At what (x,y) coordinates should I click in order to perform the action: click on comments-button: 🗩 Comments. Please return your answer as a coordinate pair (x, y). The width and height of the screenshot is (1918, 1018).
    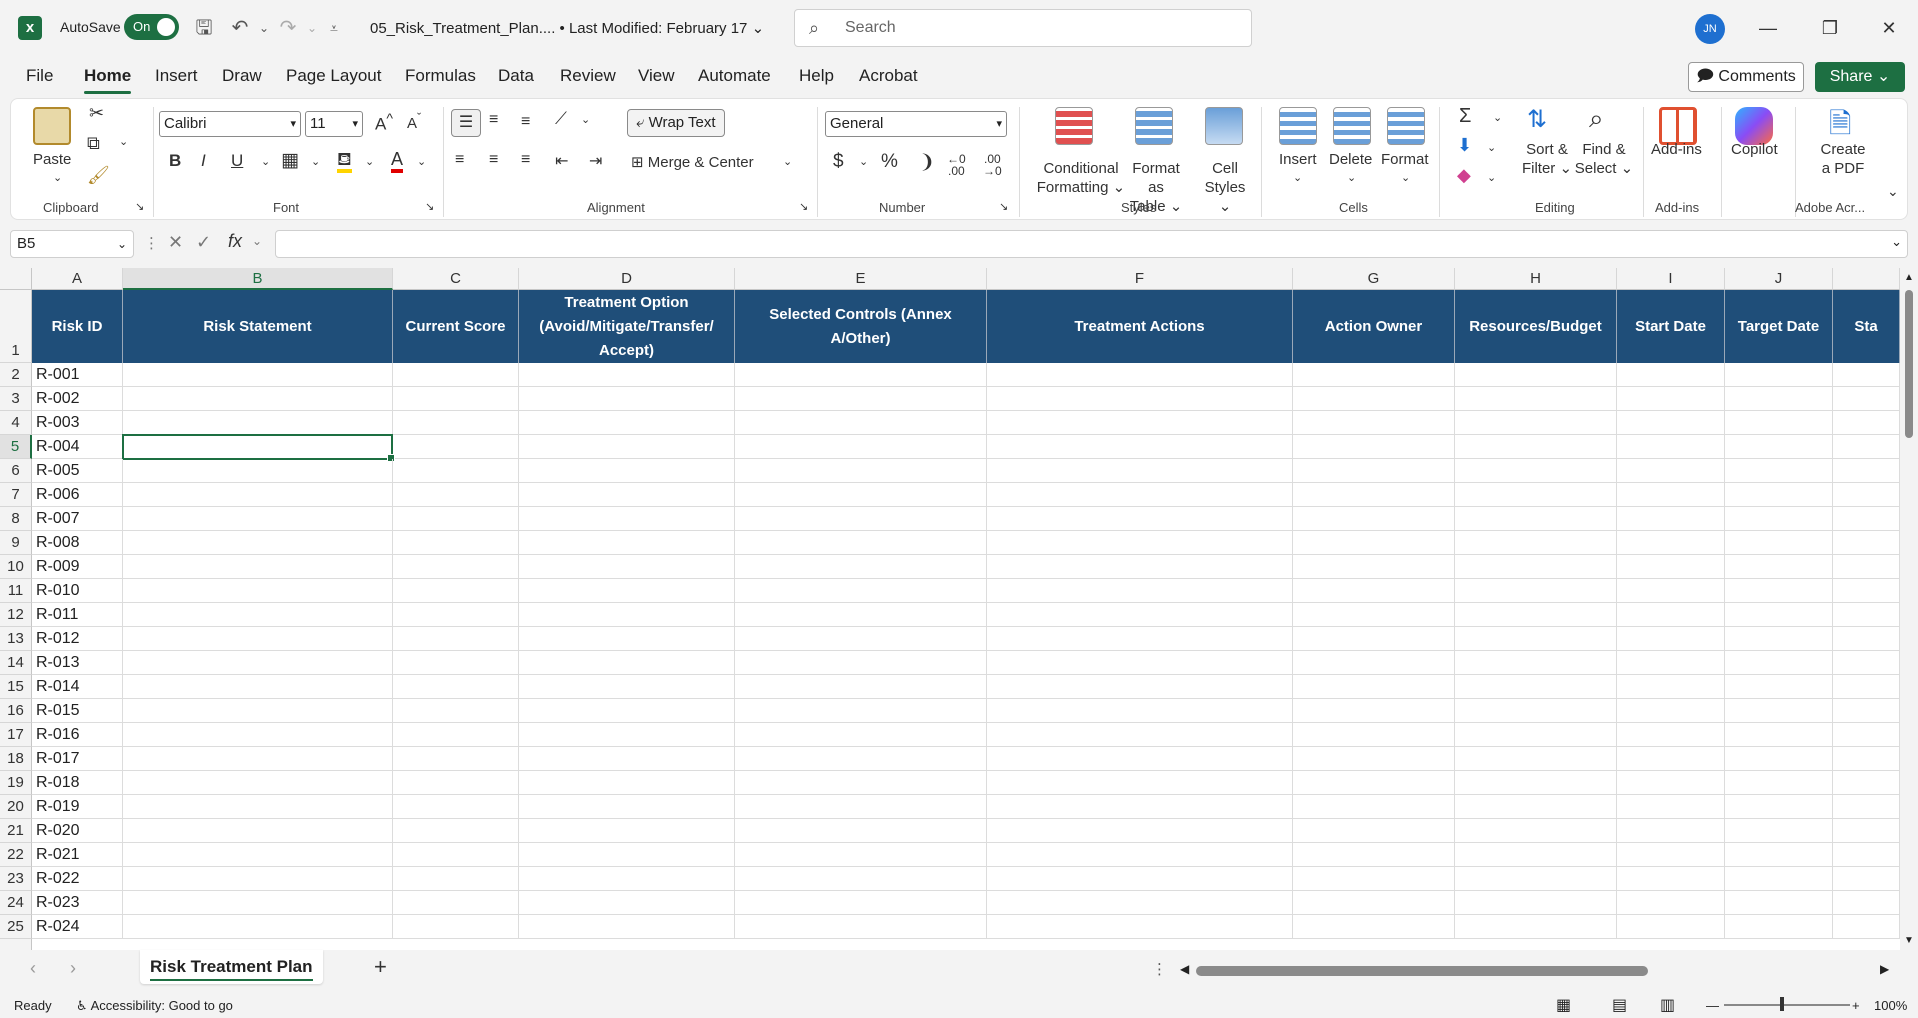
    Looking at the image, I should click on (1746, 77).